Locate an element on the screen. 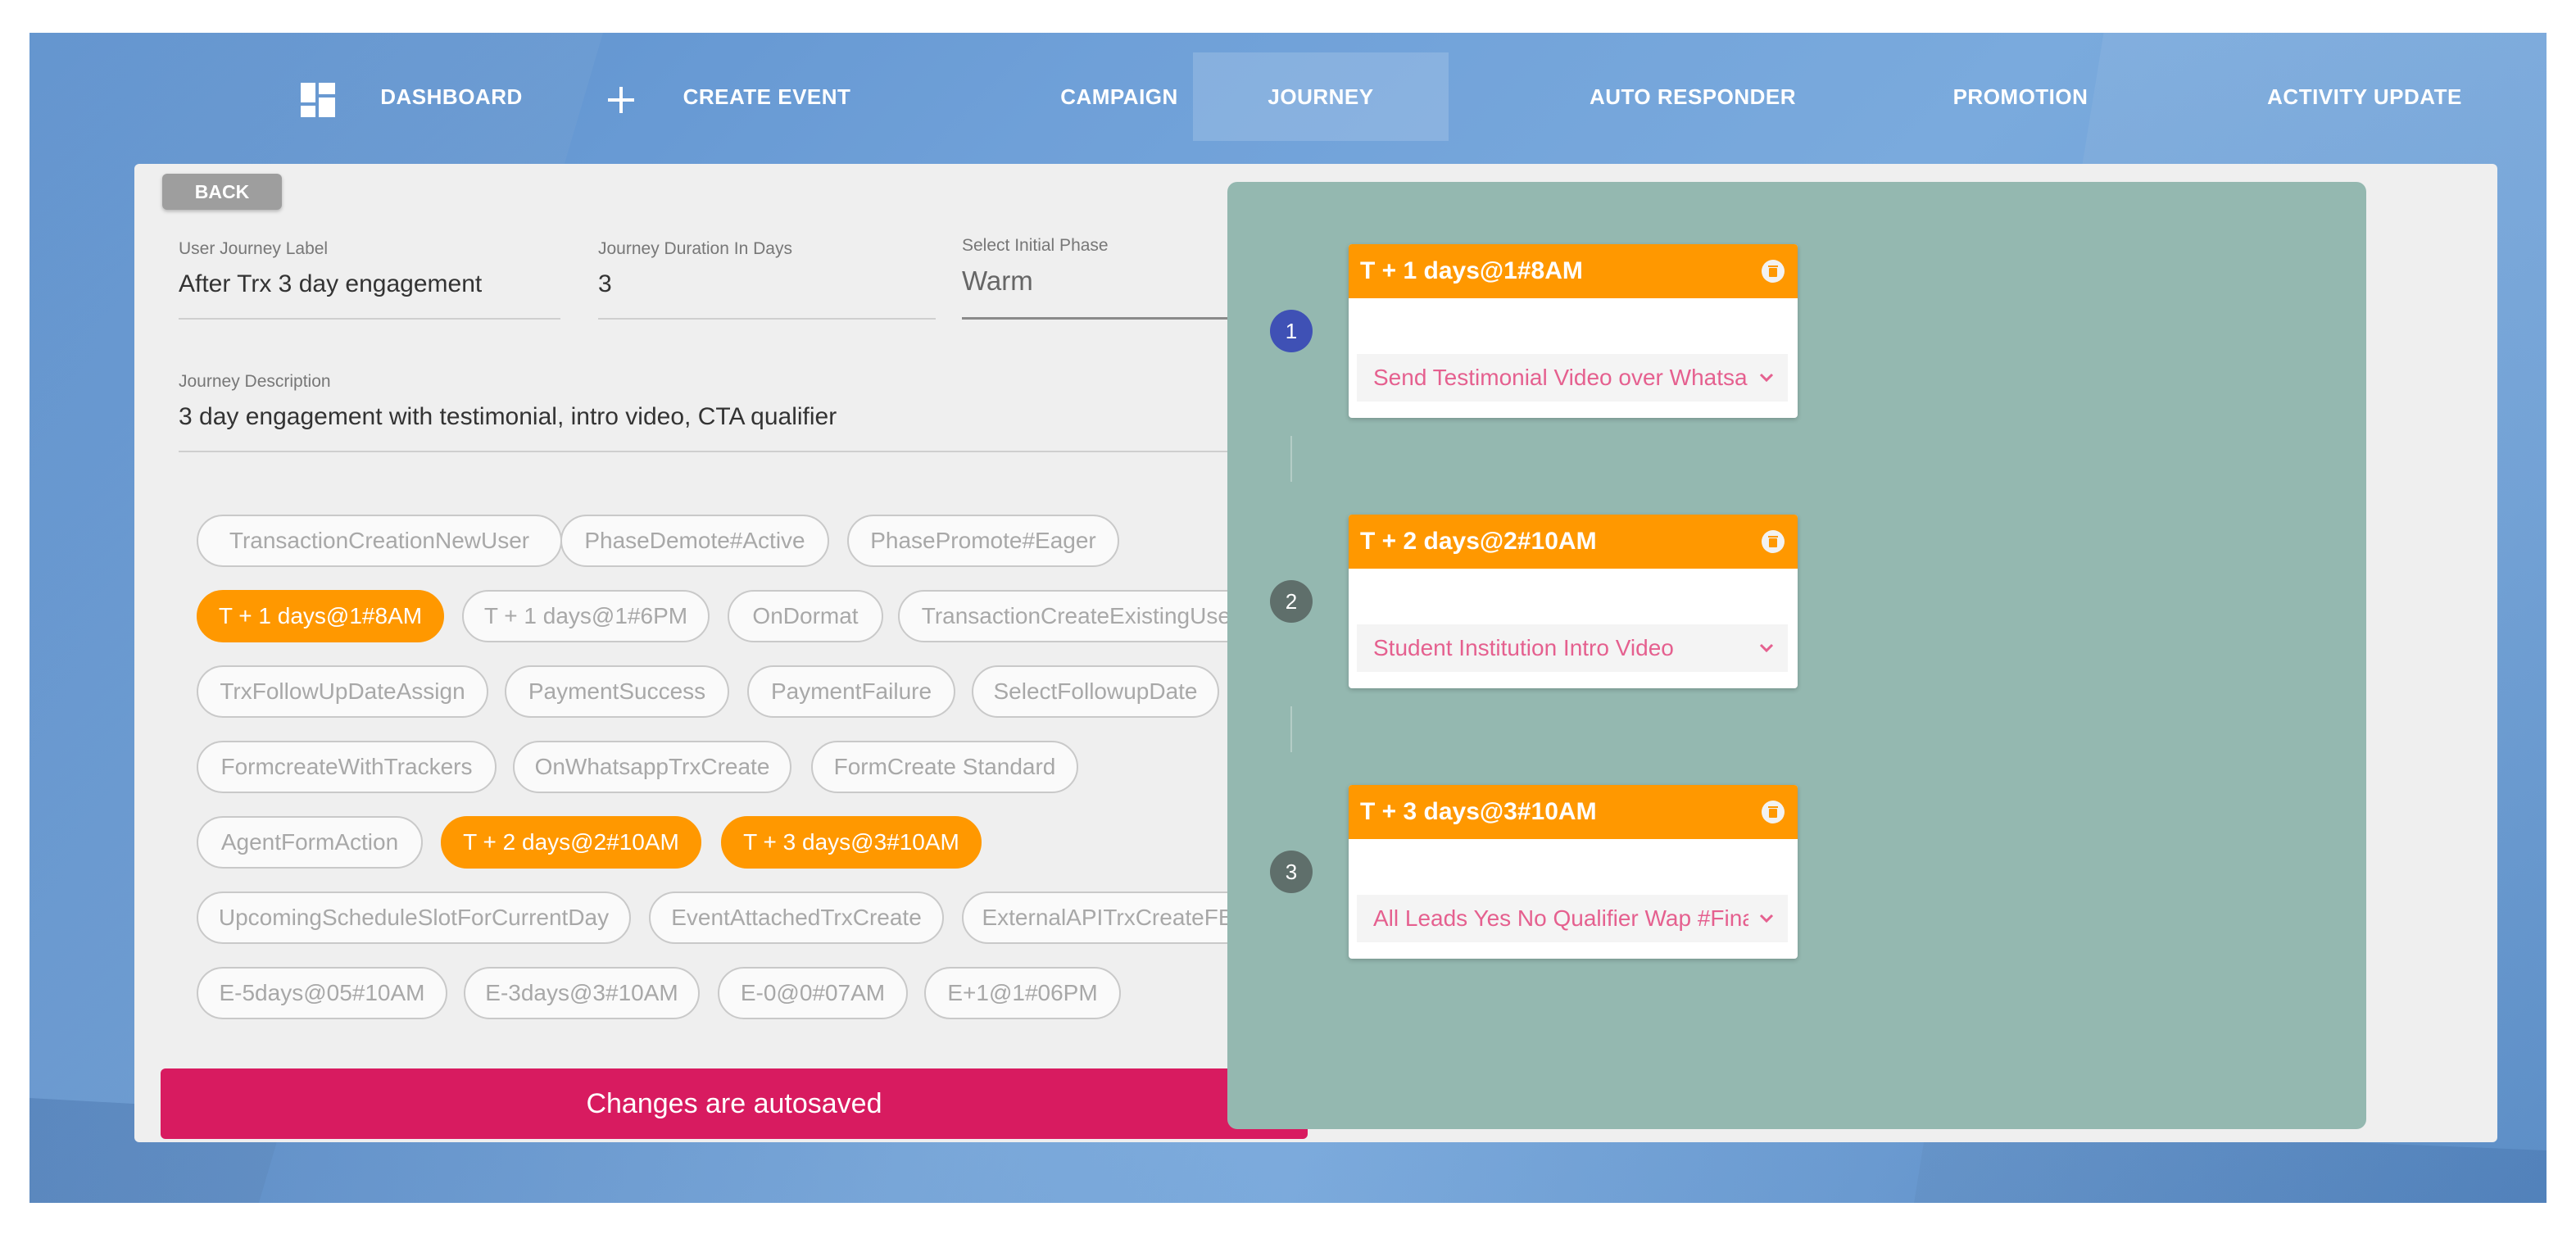 The width and height of the screenshot is (2576, 1234). nav-auto-responder-label: AUTO RESPONDER is located at coordinates (1693, 97).